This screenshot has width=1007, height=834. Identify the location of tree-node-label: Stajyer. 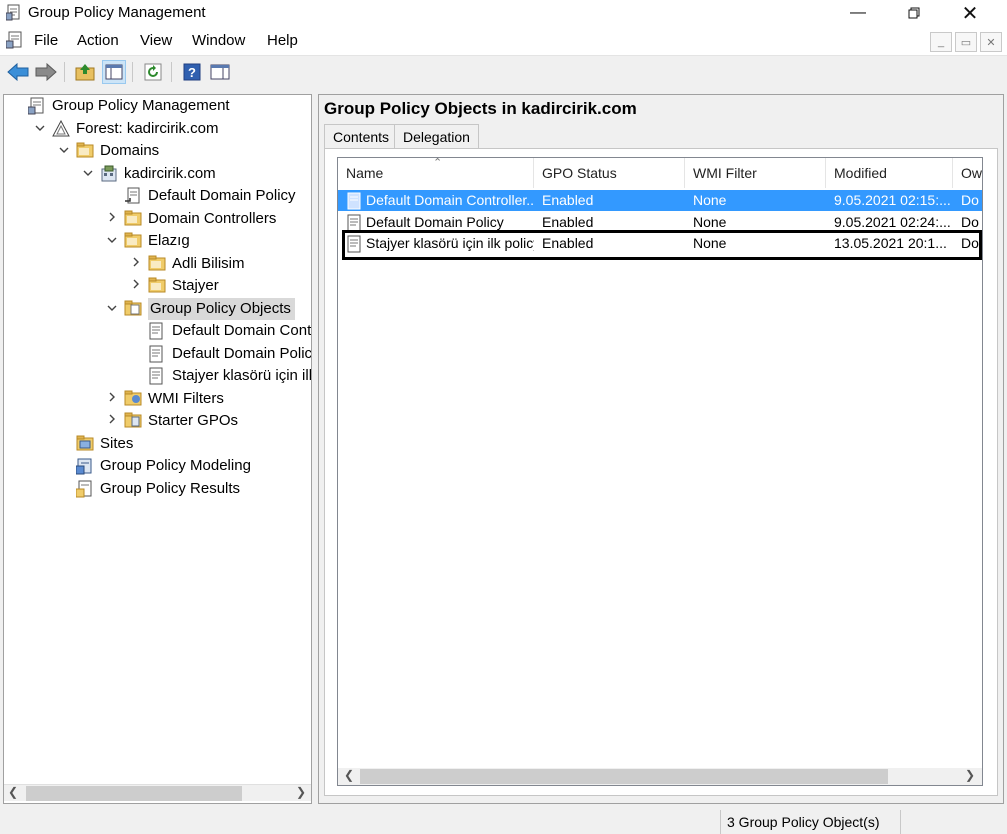
(195, 285).